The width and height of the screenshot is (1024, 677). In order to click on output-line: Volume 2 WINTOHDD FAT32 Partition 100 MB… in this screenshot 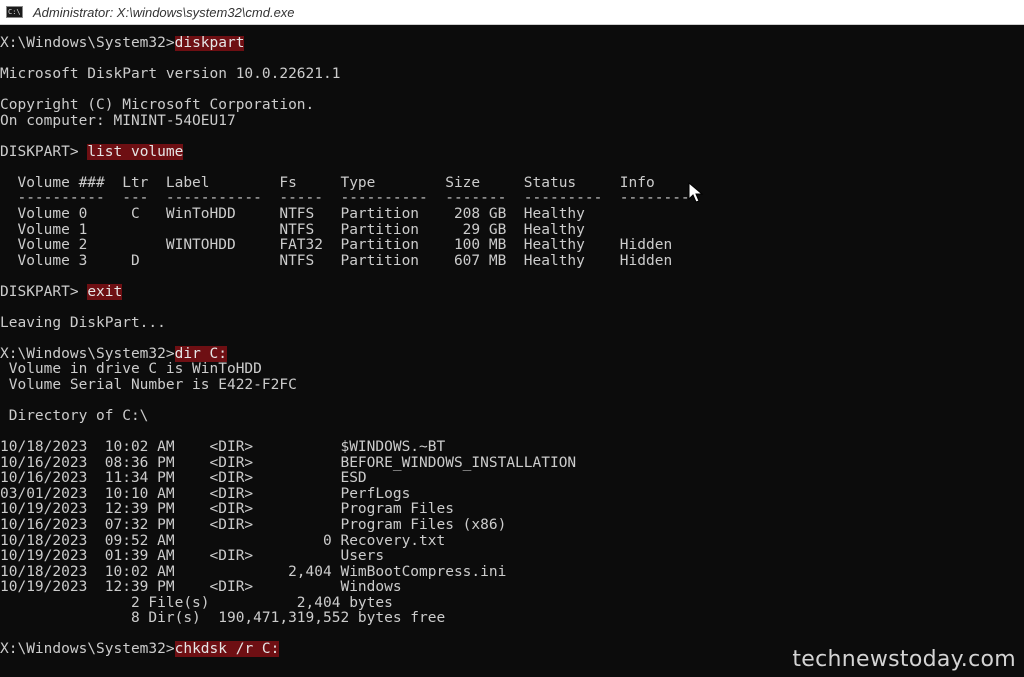, I will do `click(336, 245)`.